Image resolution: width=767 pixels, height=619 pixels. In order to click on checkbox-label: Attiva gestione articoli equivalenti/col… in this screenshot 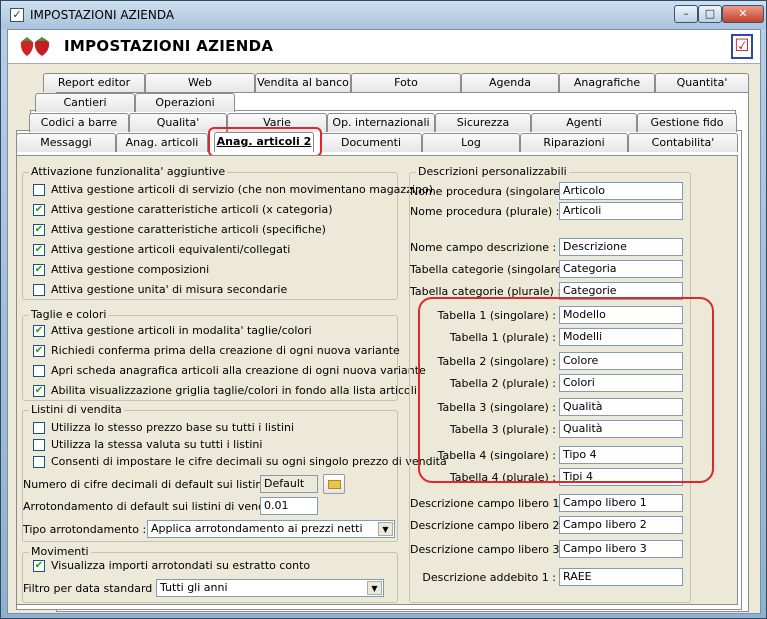, I will do `click(171, 249)`.